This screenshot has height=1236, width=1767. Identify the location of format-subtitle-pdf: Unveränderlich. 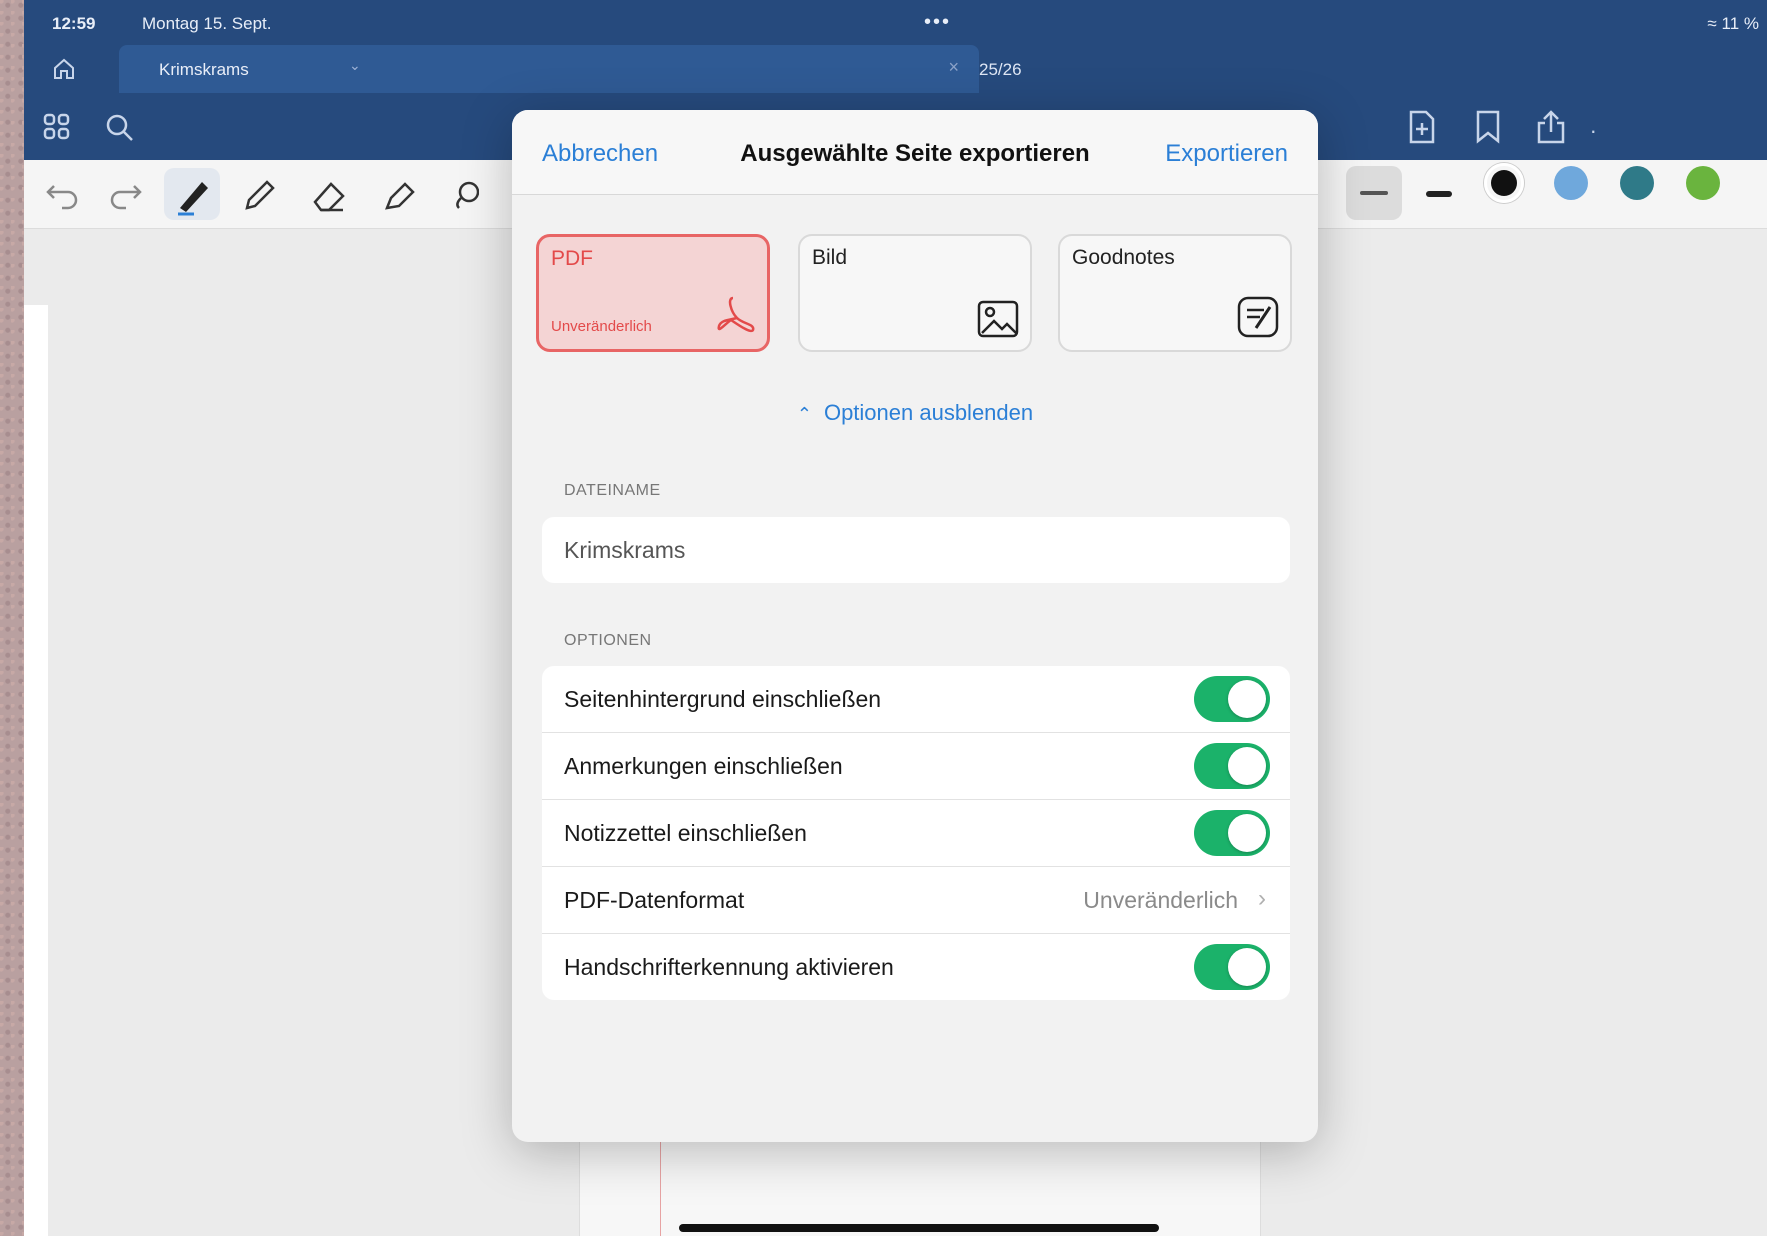
(601, 326).